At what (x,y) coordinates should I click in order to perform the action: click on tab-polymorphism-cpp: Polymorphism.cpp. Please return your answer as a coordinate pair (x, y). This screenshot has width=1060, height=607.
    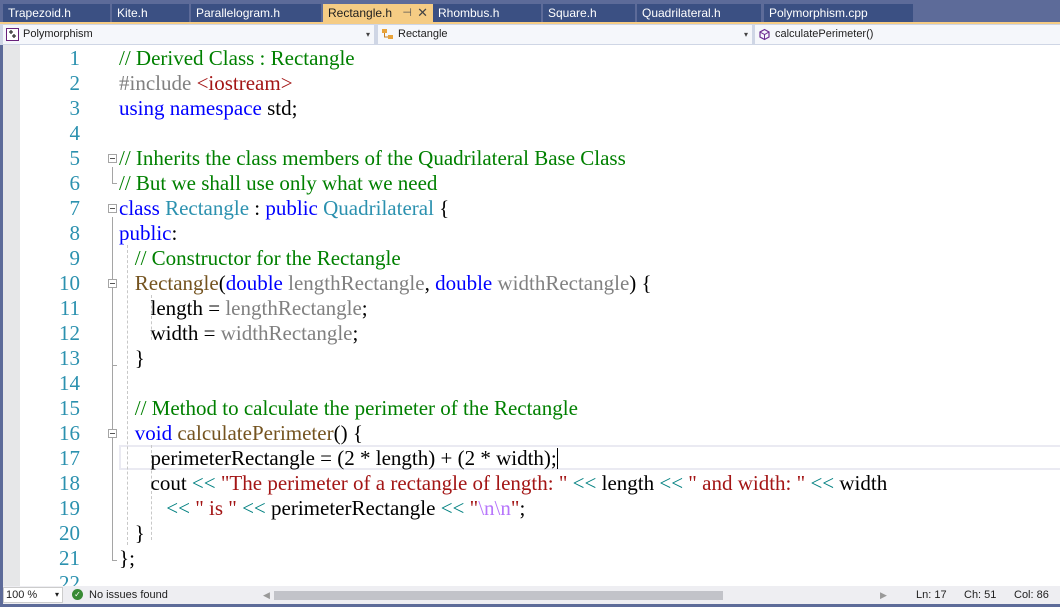
    Looking at the image, I should click on (838, 13).